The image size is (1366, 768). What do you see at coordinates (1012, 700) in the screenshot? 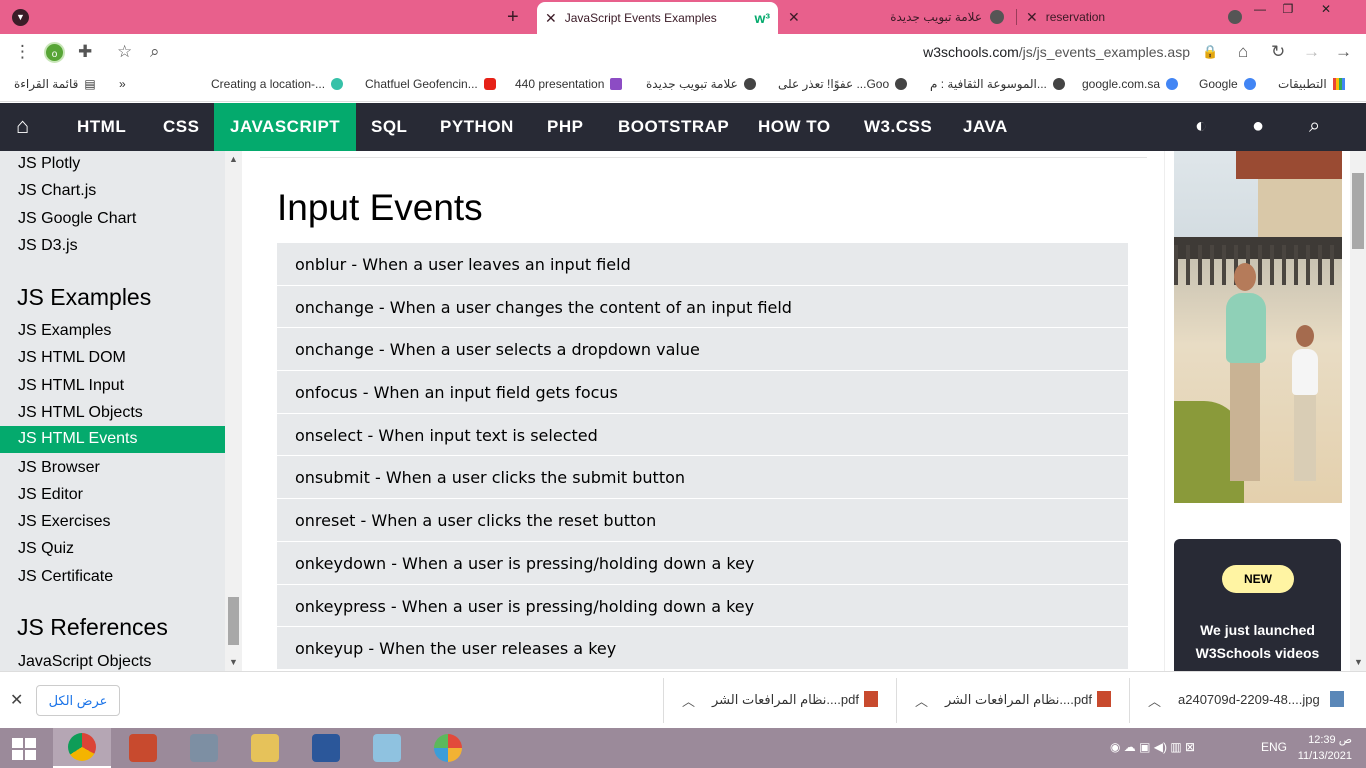
I see `download-item-pdf-2: ︿ نظام المرافعات الشر....pdf` at bounding box center [1012, 700].